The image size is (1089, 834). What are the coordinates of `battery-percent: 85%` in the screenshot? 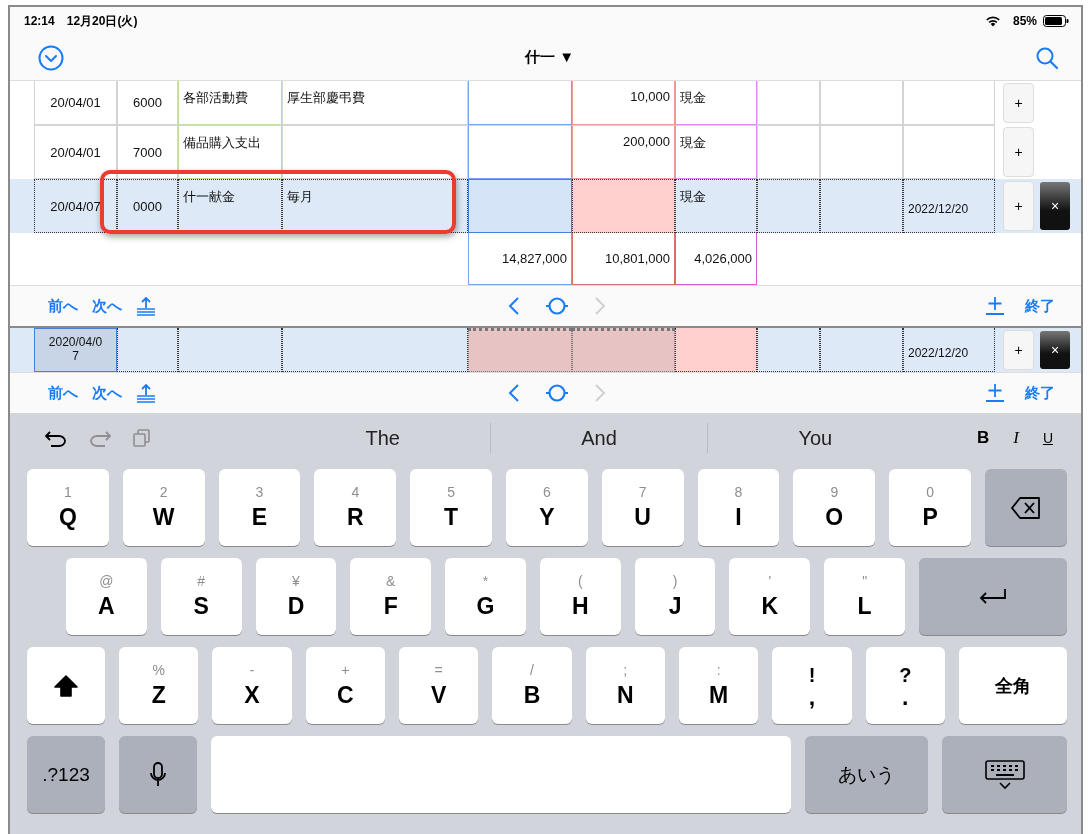 It's located at (1024, 21).